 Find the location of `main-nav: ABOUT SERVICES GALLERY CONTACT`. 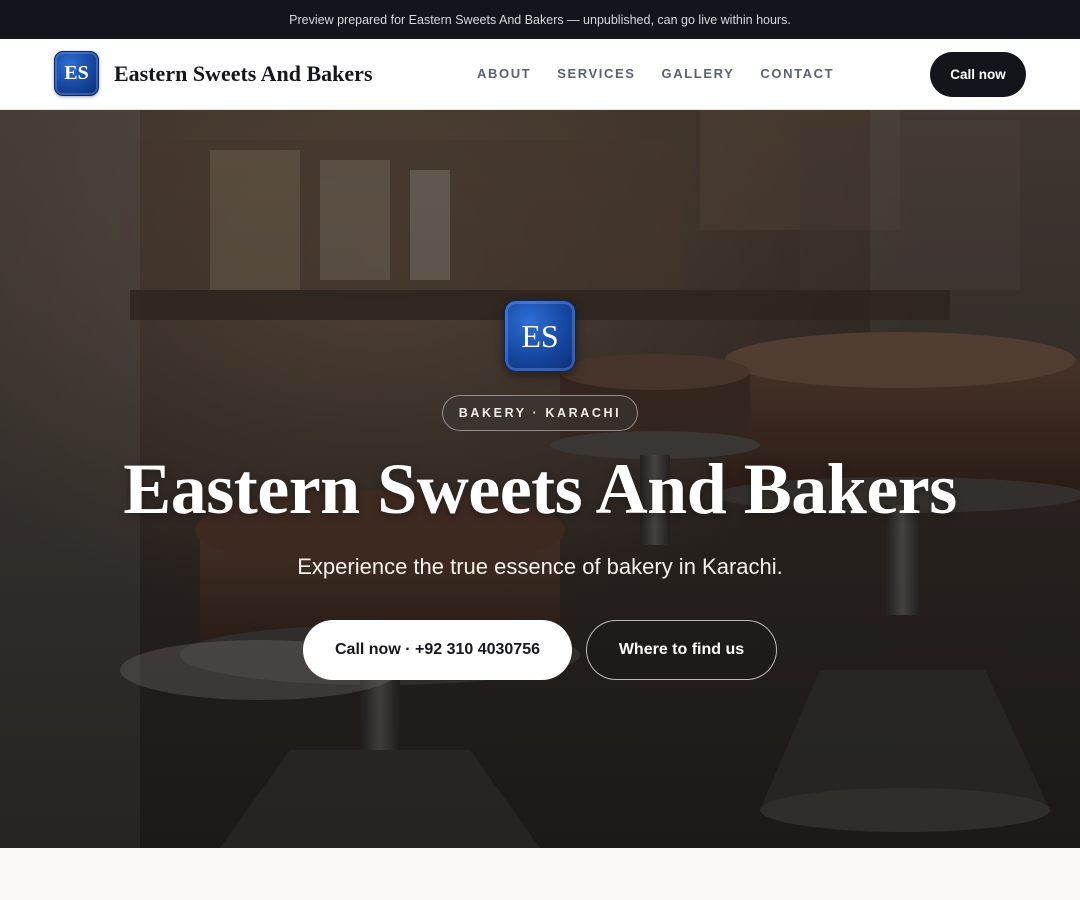

main-nav: ABOUT SERVICES GALLERY CONTACT is located at coordinates (668, 73).